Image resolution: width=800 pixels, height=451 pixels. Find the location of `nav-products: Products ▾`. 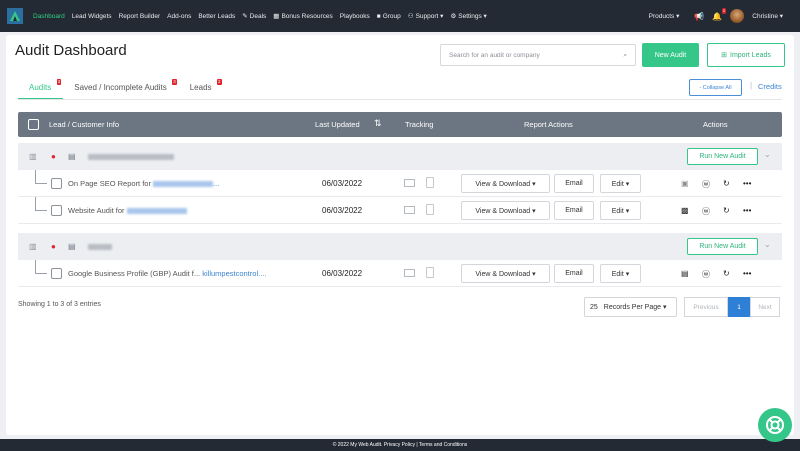

nav-products: Products ▾ is located at coordinates (664, 16).